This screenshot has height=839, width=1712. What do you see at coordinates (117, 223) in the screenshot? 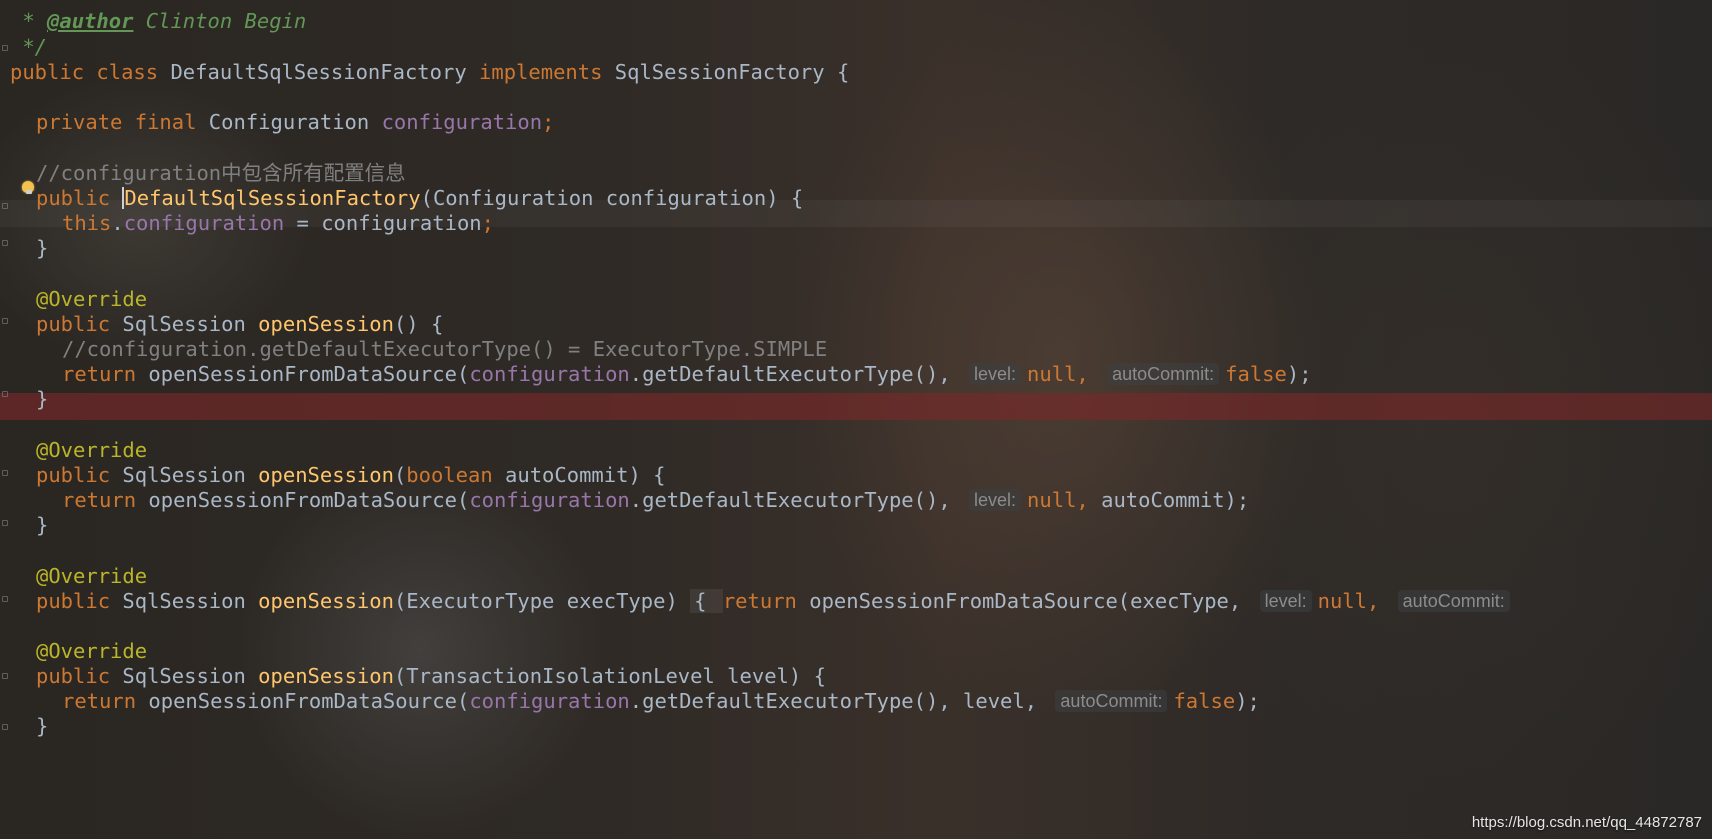
I see `punctuation: .` at bounding box center [117, 223].